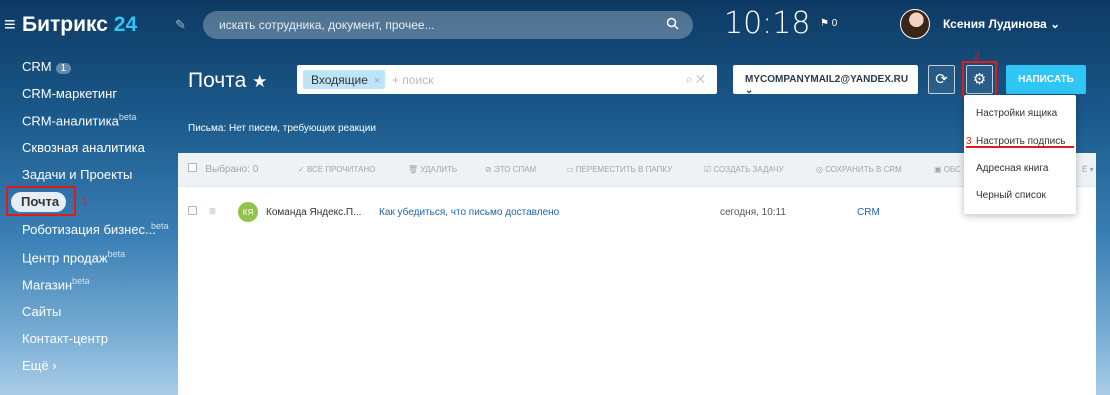  I want to click on write-button: НАПИСАТЬ, so click(1046, 79).